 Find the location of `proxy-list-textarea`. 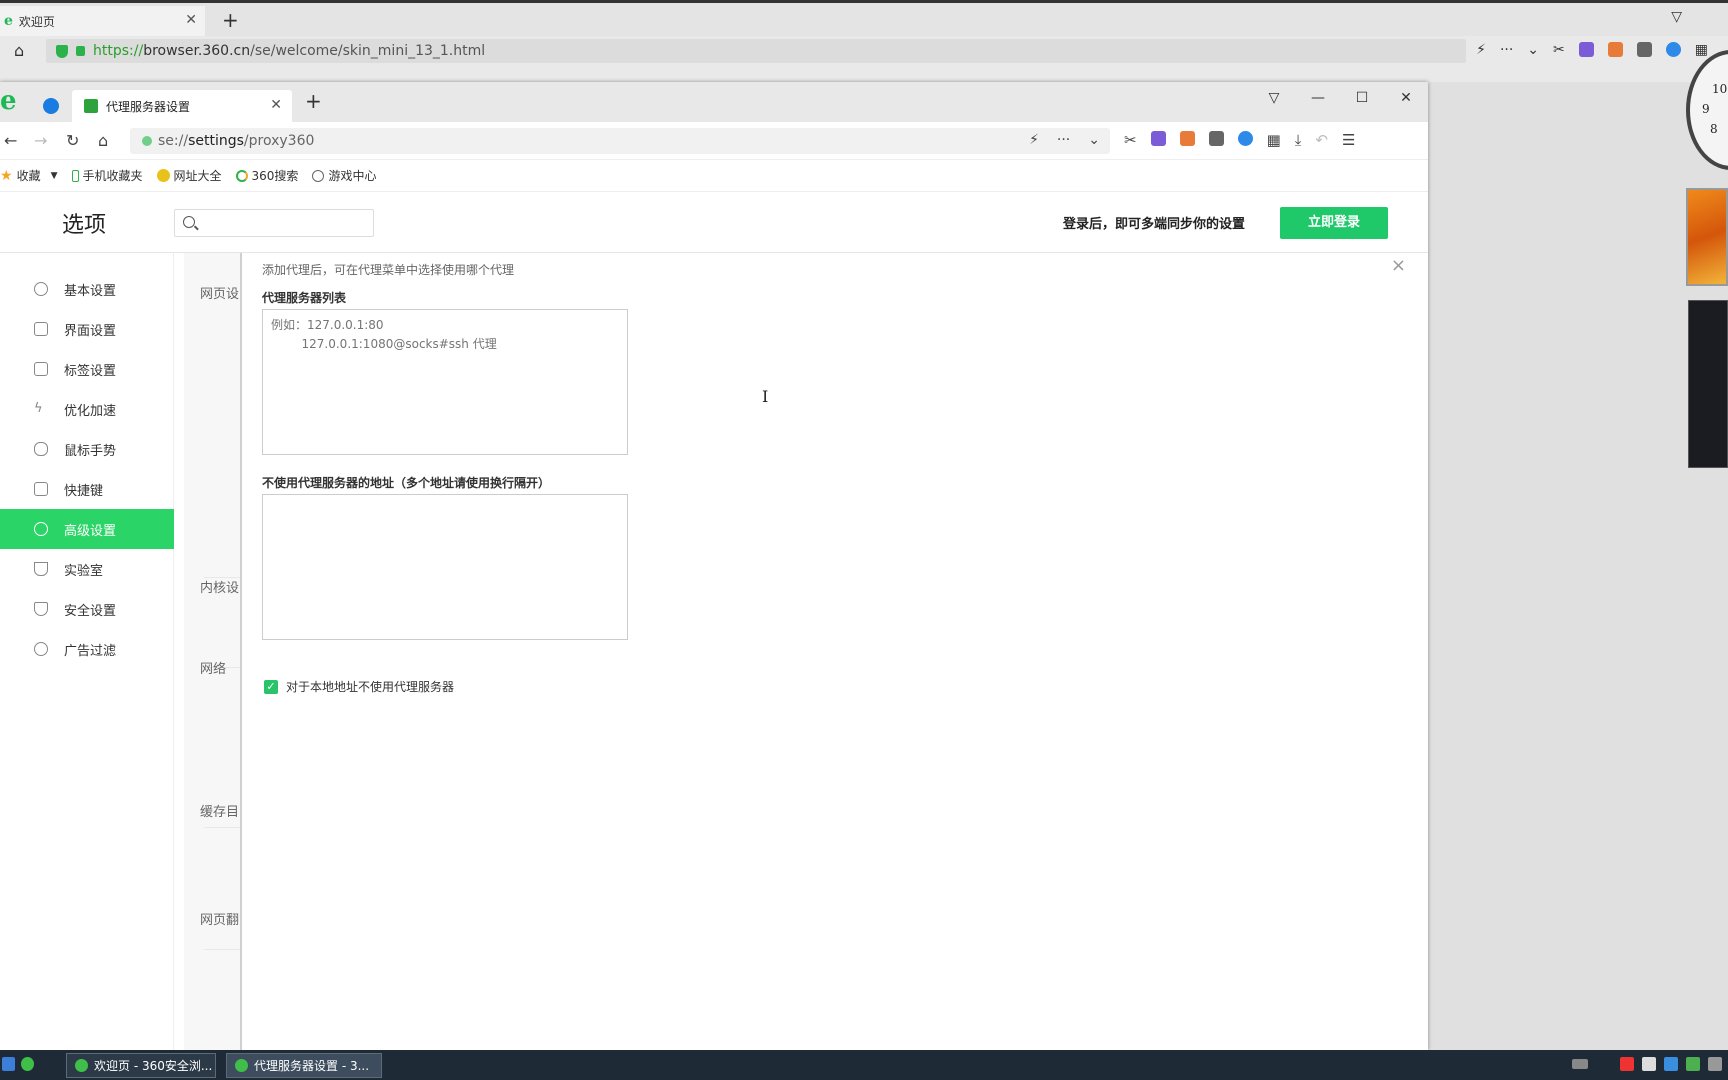

proxy-list-textarea is located at coordinates (445, 382).